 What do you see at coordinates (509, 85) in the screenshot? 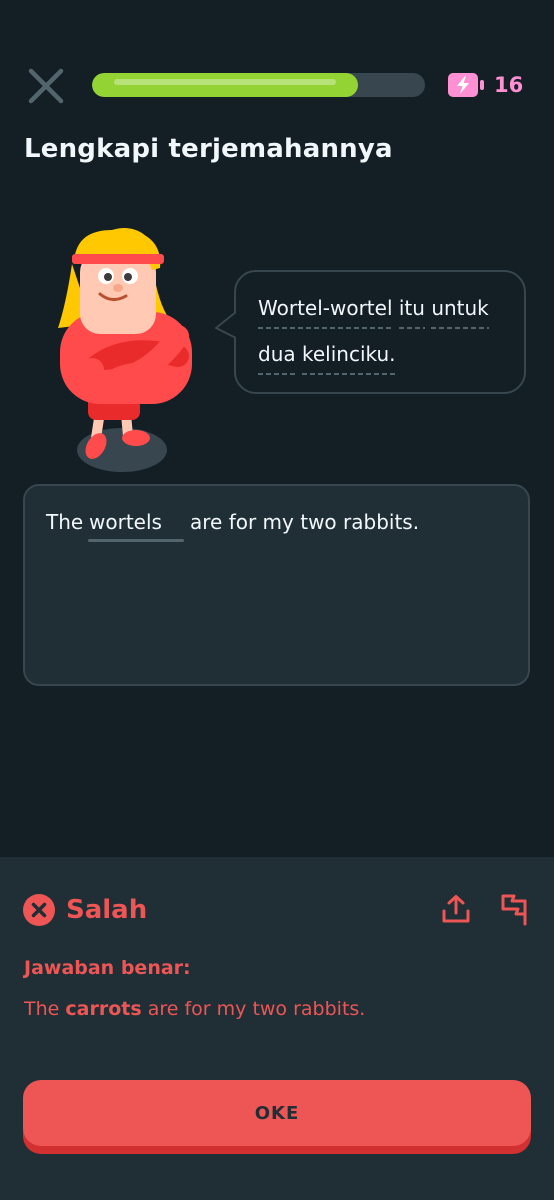
I see `energy-count: 16` at bounding box center [509, 85].